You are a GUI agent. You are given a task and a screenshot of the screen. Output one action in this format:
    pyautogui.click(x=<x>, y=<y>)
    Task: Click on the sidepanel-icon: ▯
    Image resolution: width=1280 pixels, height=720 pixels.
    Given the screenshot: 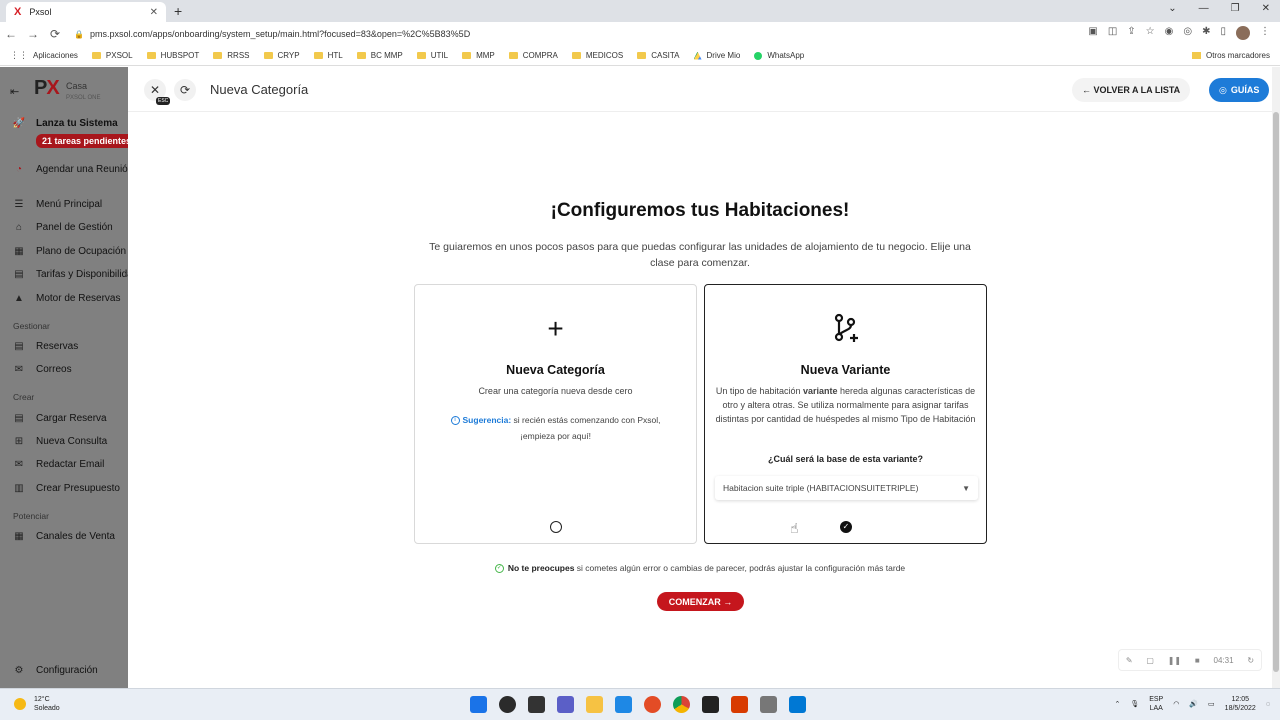 What is the action you would take?
    pyautogui.click(x=1223, y=33)
    